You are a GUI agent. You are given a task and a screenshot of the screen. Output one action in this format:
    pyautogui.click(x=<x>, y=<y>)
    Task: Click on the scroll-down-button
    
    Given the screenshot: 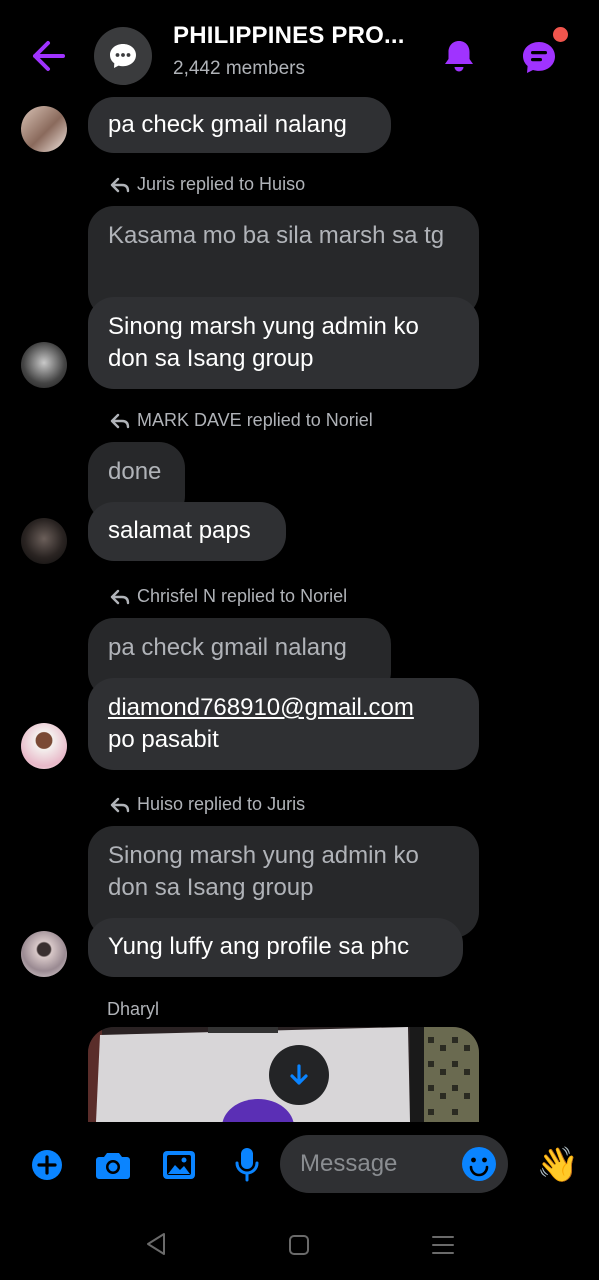 What is the action you would take?
    pyautogui.click(x=299, y=1075)
    